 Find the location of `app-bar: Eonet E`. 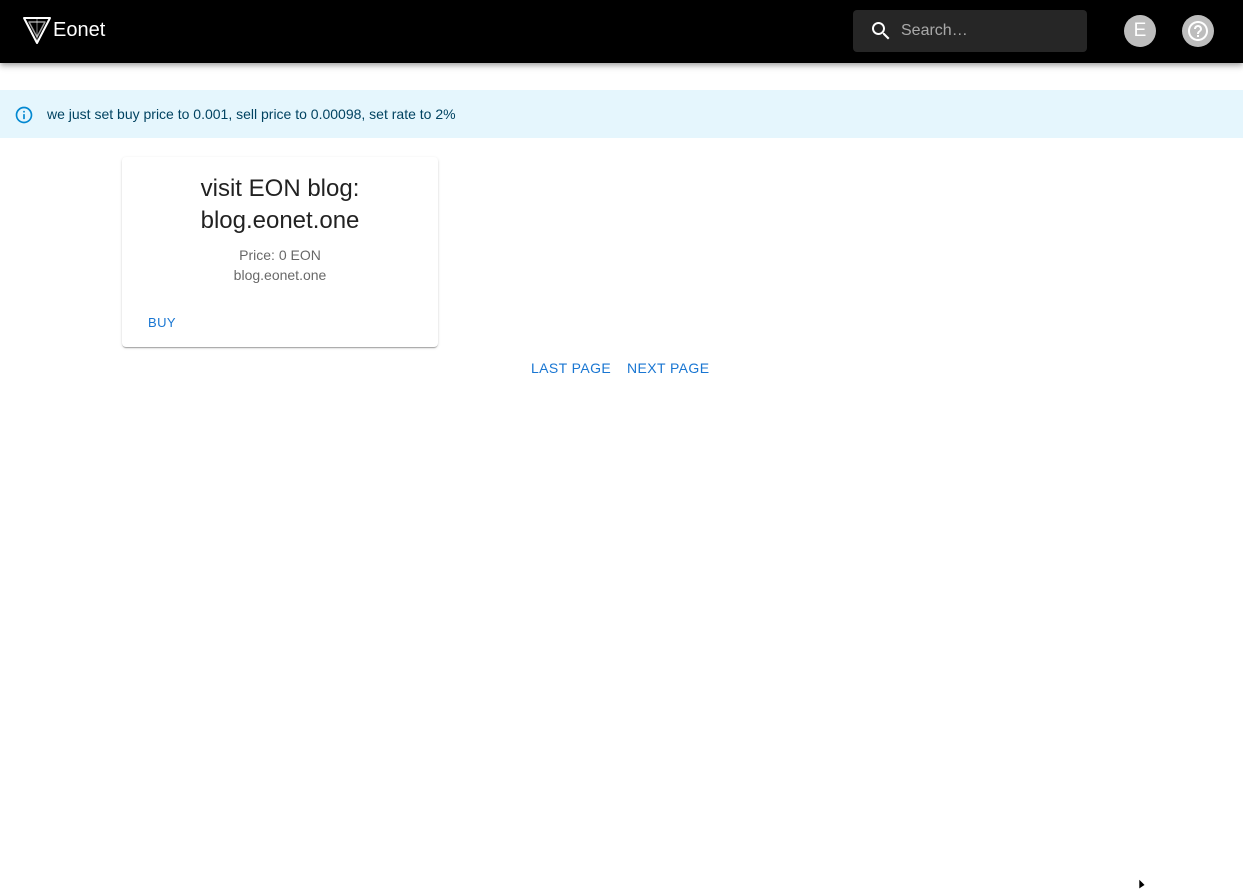

app-bar: Eonet E is located at coordinates (621, 31).